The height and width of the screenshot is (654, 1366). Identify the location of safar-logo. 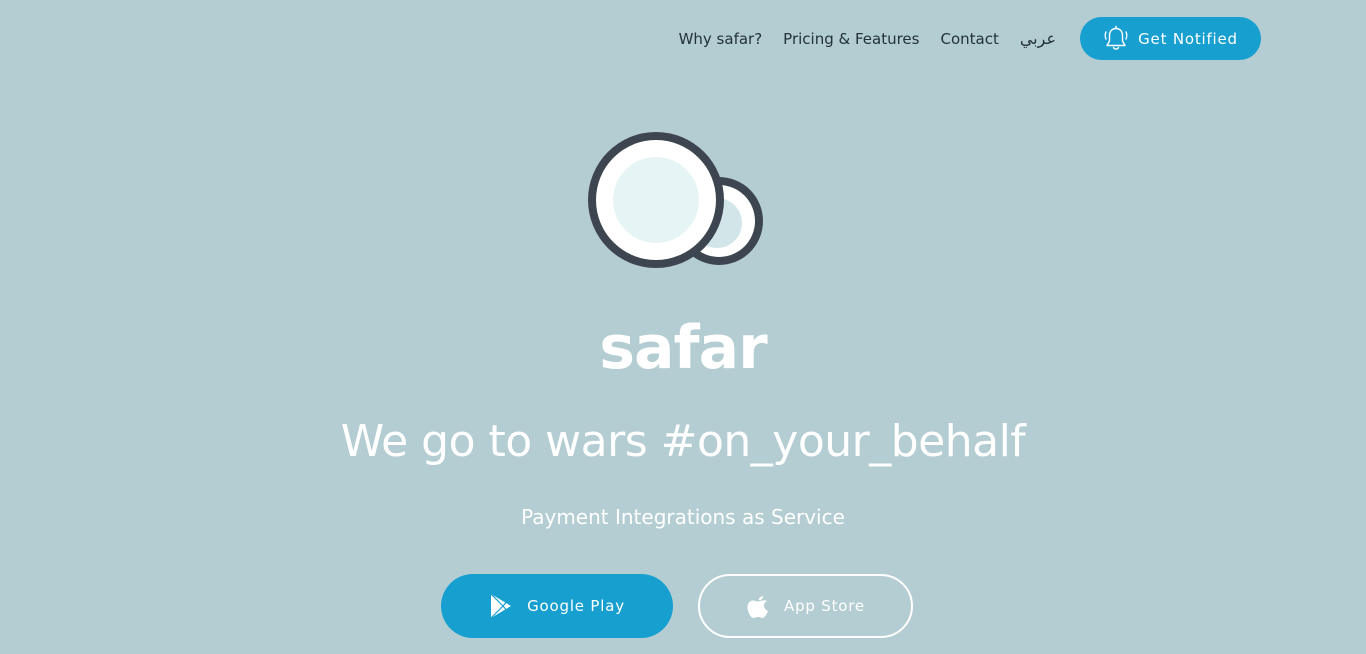
(678, 201).